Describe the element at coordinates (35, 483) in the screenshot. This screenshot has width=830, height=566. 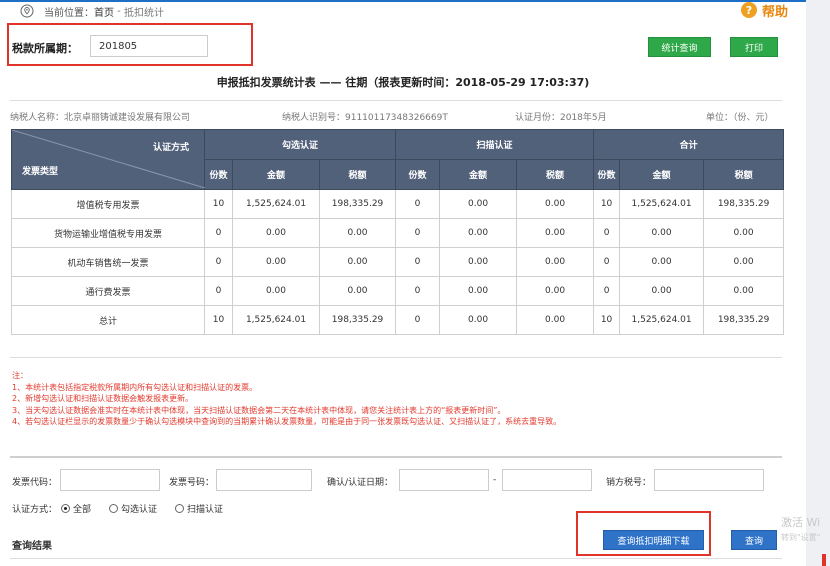
I see `invoice-code-label: 发票代码：` at that location.